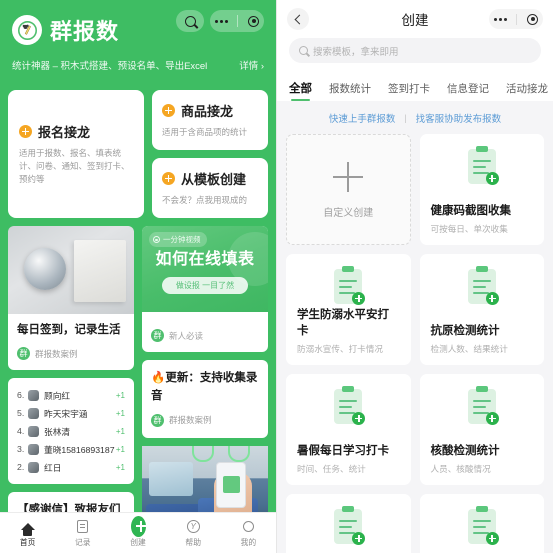 The height and width of the screenshot is (553, 553). I want to click on left-header: 群报数 统计神器 – 积木式搭建、预设名单、导出Excel 详情 ›, so click(138, 43).